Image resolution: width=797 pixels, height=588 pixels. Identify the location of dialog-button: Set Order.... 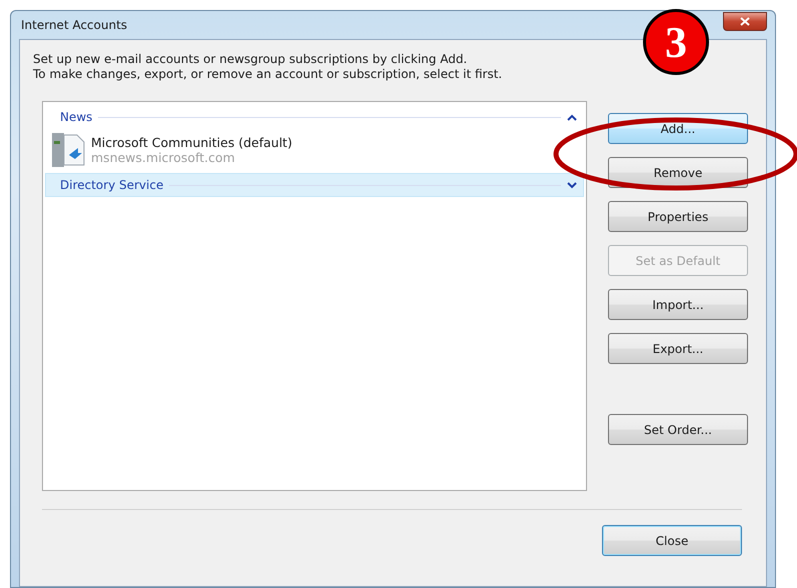
(678, 429).